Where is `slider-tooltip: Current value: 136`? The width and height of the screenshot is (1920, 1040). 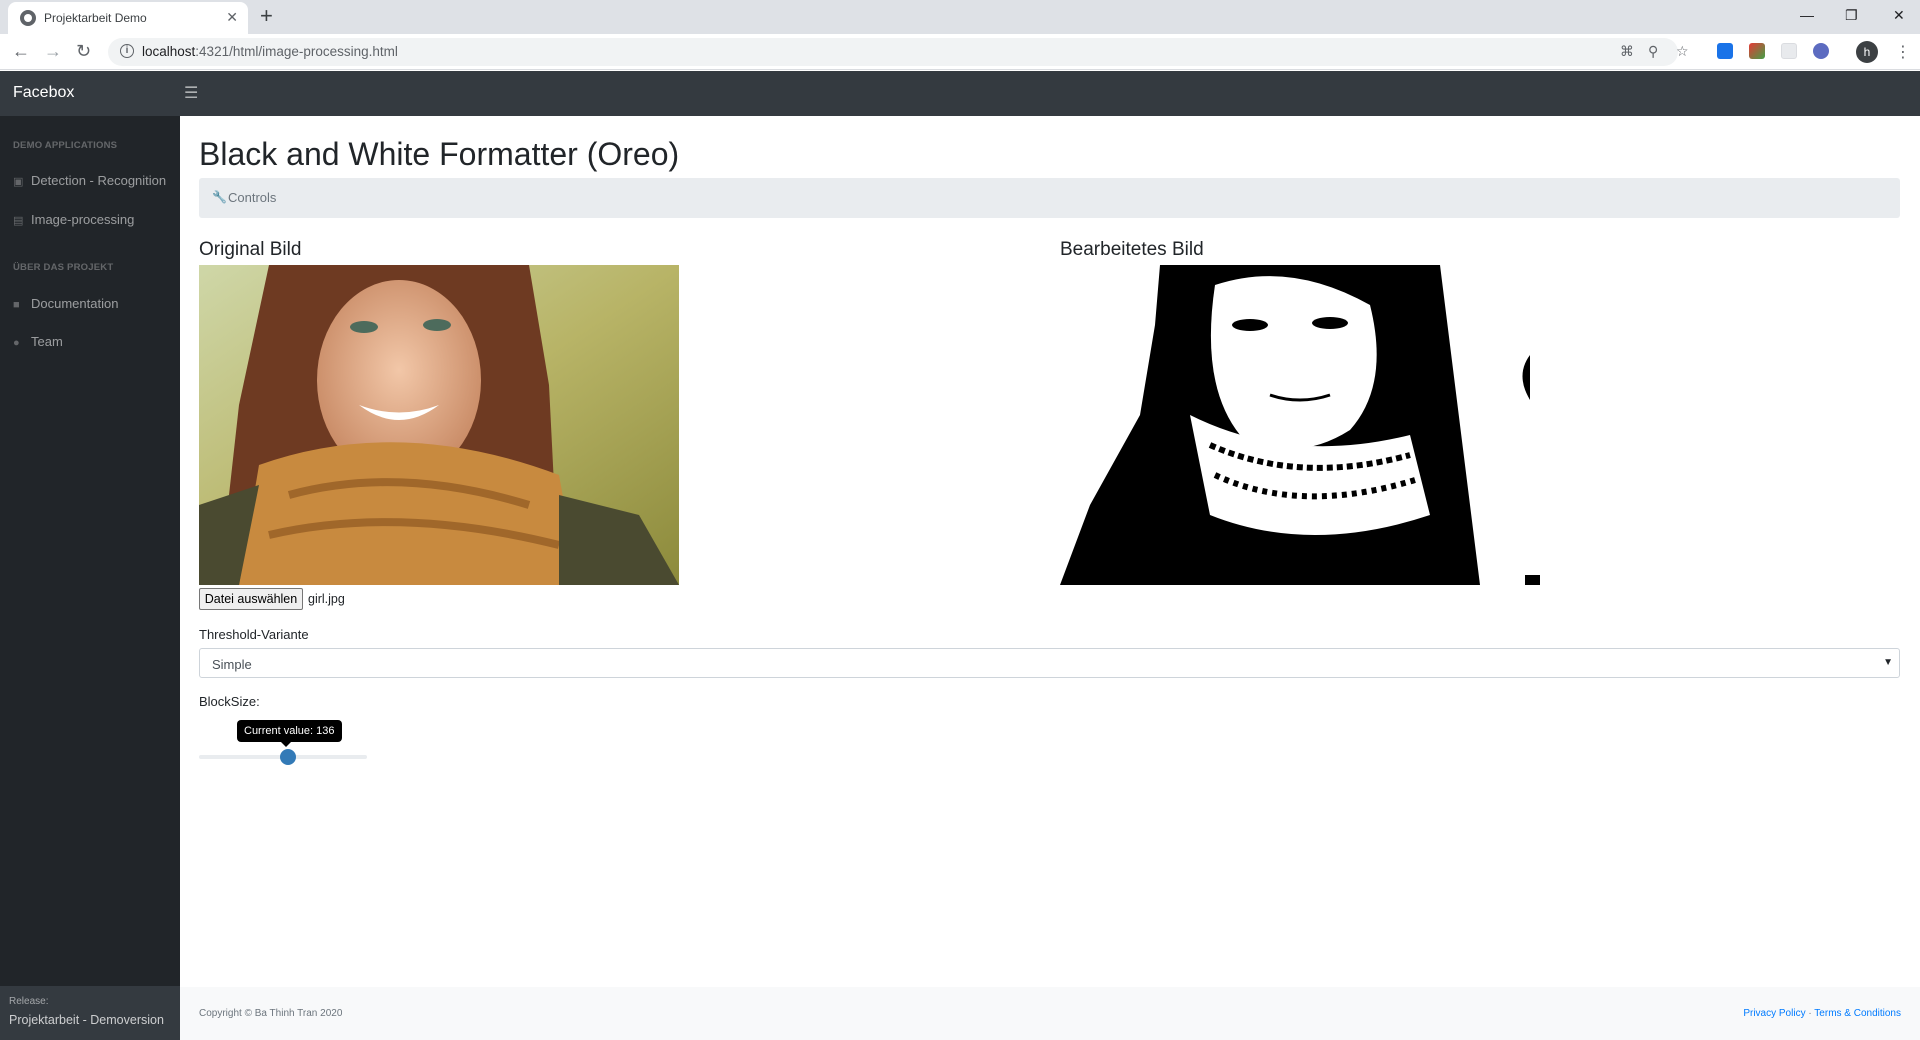
slider-tooltip: Current value: 136 is located at coordinates (289, 733).